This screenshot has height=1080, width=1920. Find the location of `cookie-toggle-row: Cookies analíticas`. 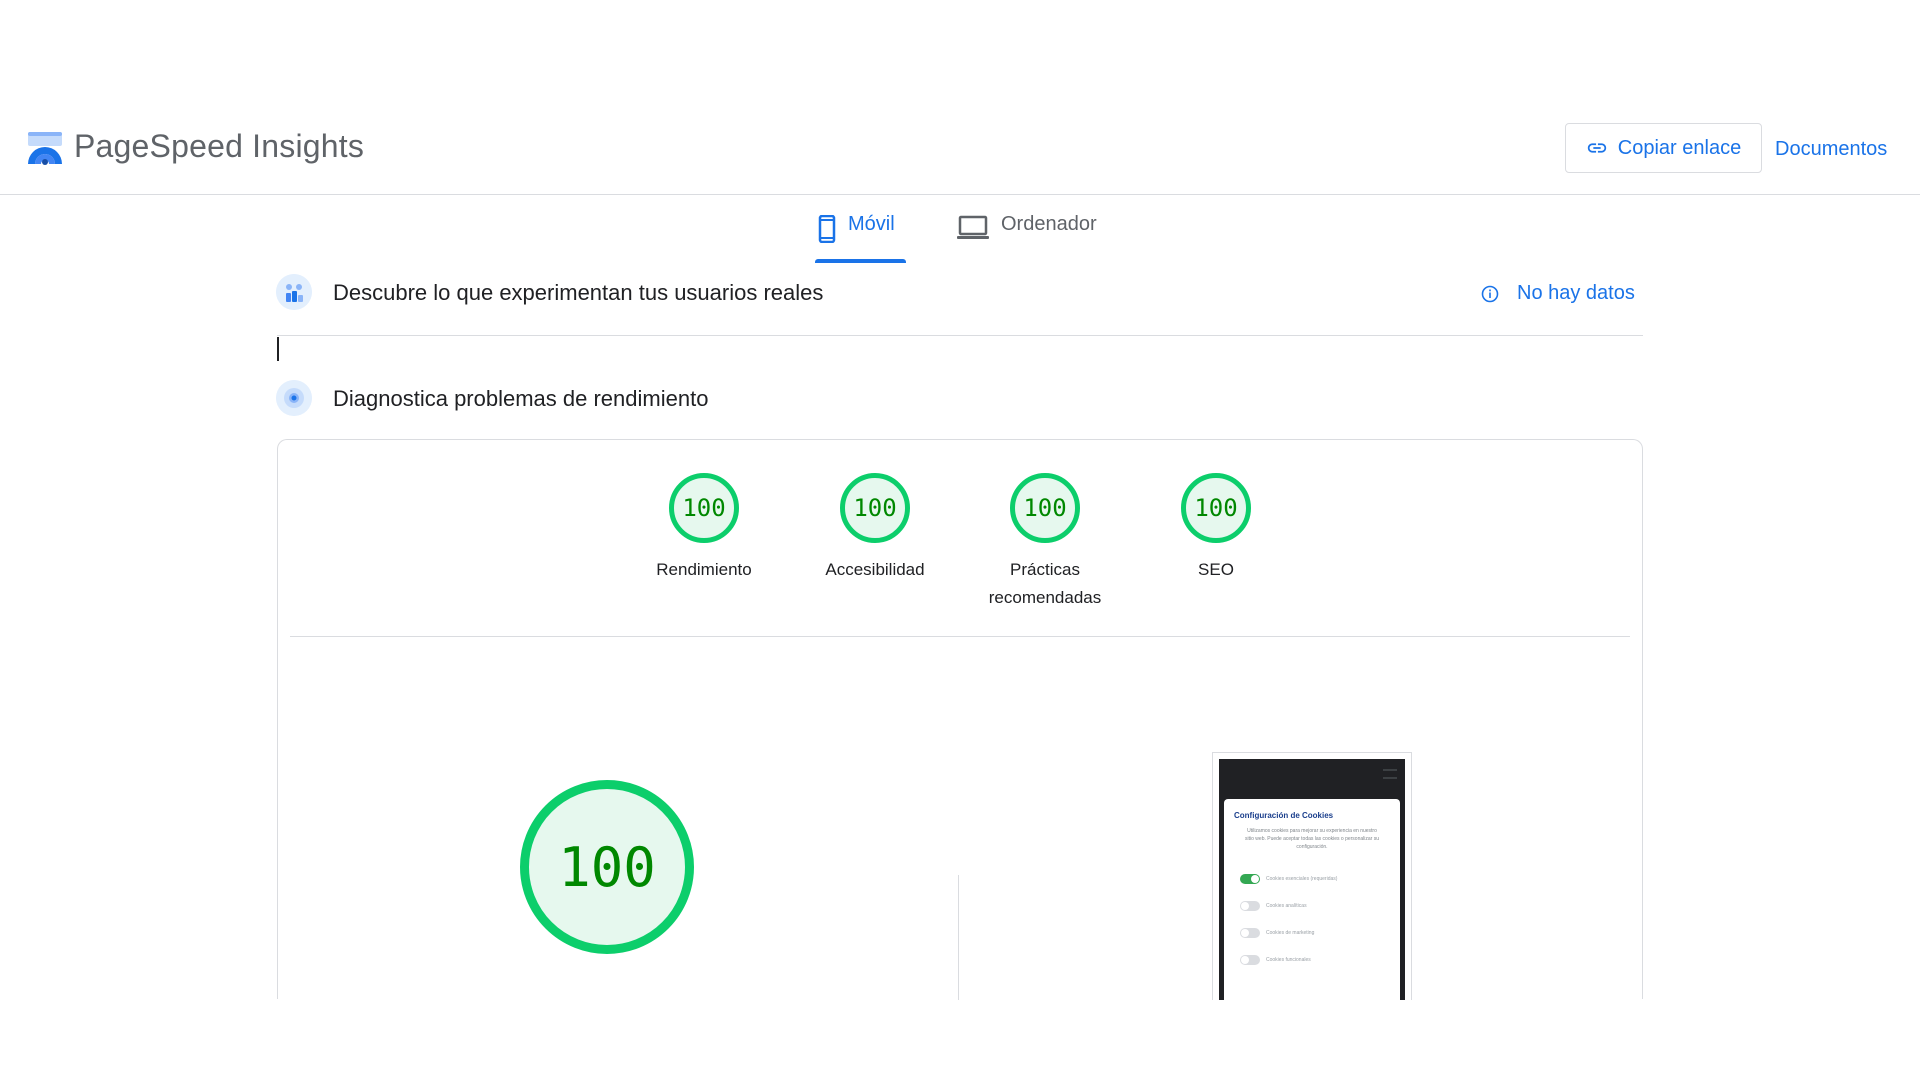

cookie-toggle-row: Cookies analíticas is located at coordinates (1273, 906).